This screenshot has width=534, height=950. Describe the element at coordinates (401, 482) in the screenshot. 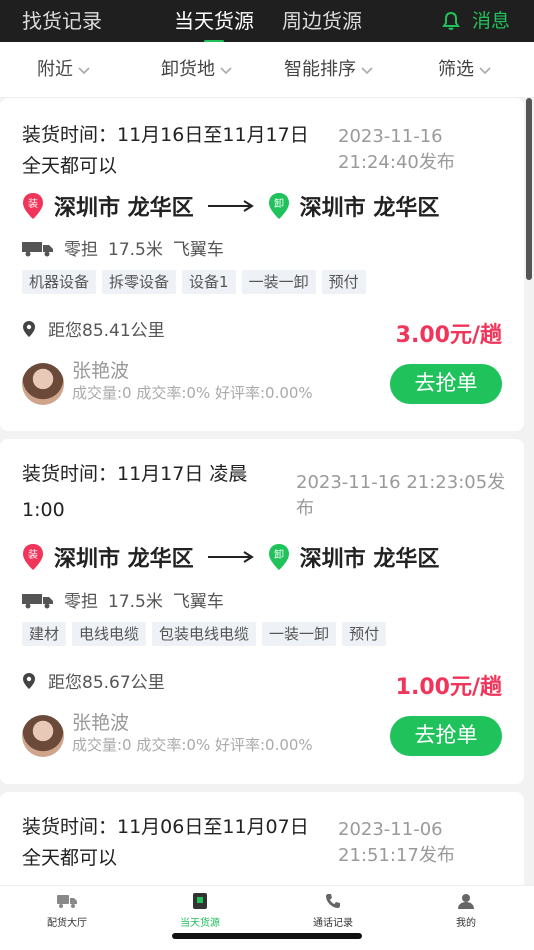

I see `publish-date: 2023-11-16 21:23:05发` at that location.